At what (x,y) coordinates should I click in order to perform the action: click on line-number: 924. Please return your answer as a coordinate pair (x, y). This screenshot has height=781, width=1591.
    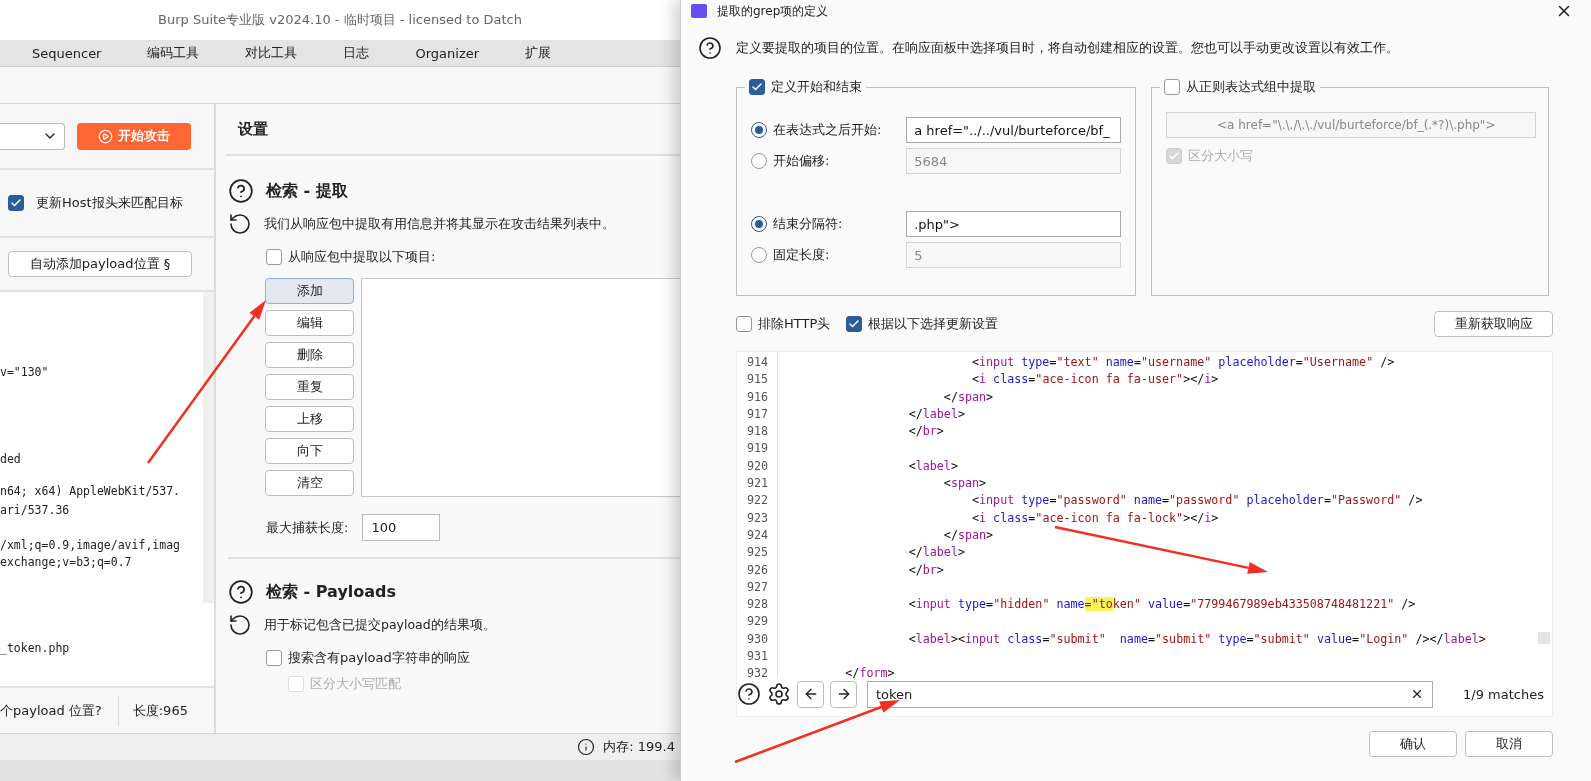
    Looking at the image, I should click on (757, 535).